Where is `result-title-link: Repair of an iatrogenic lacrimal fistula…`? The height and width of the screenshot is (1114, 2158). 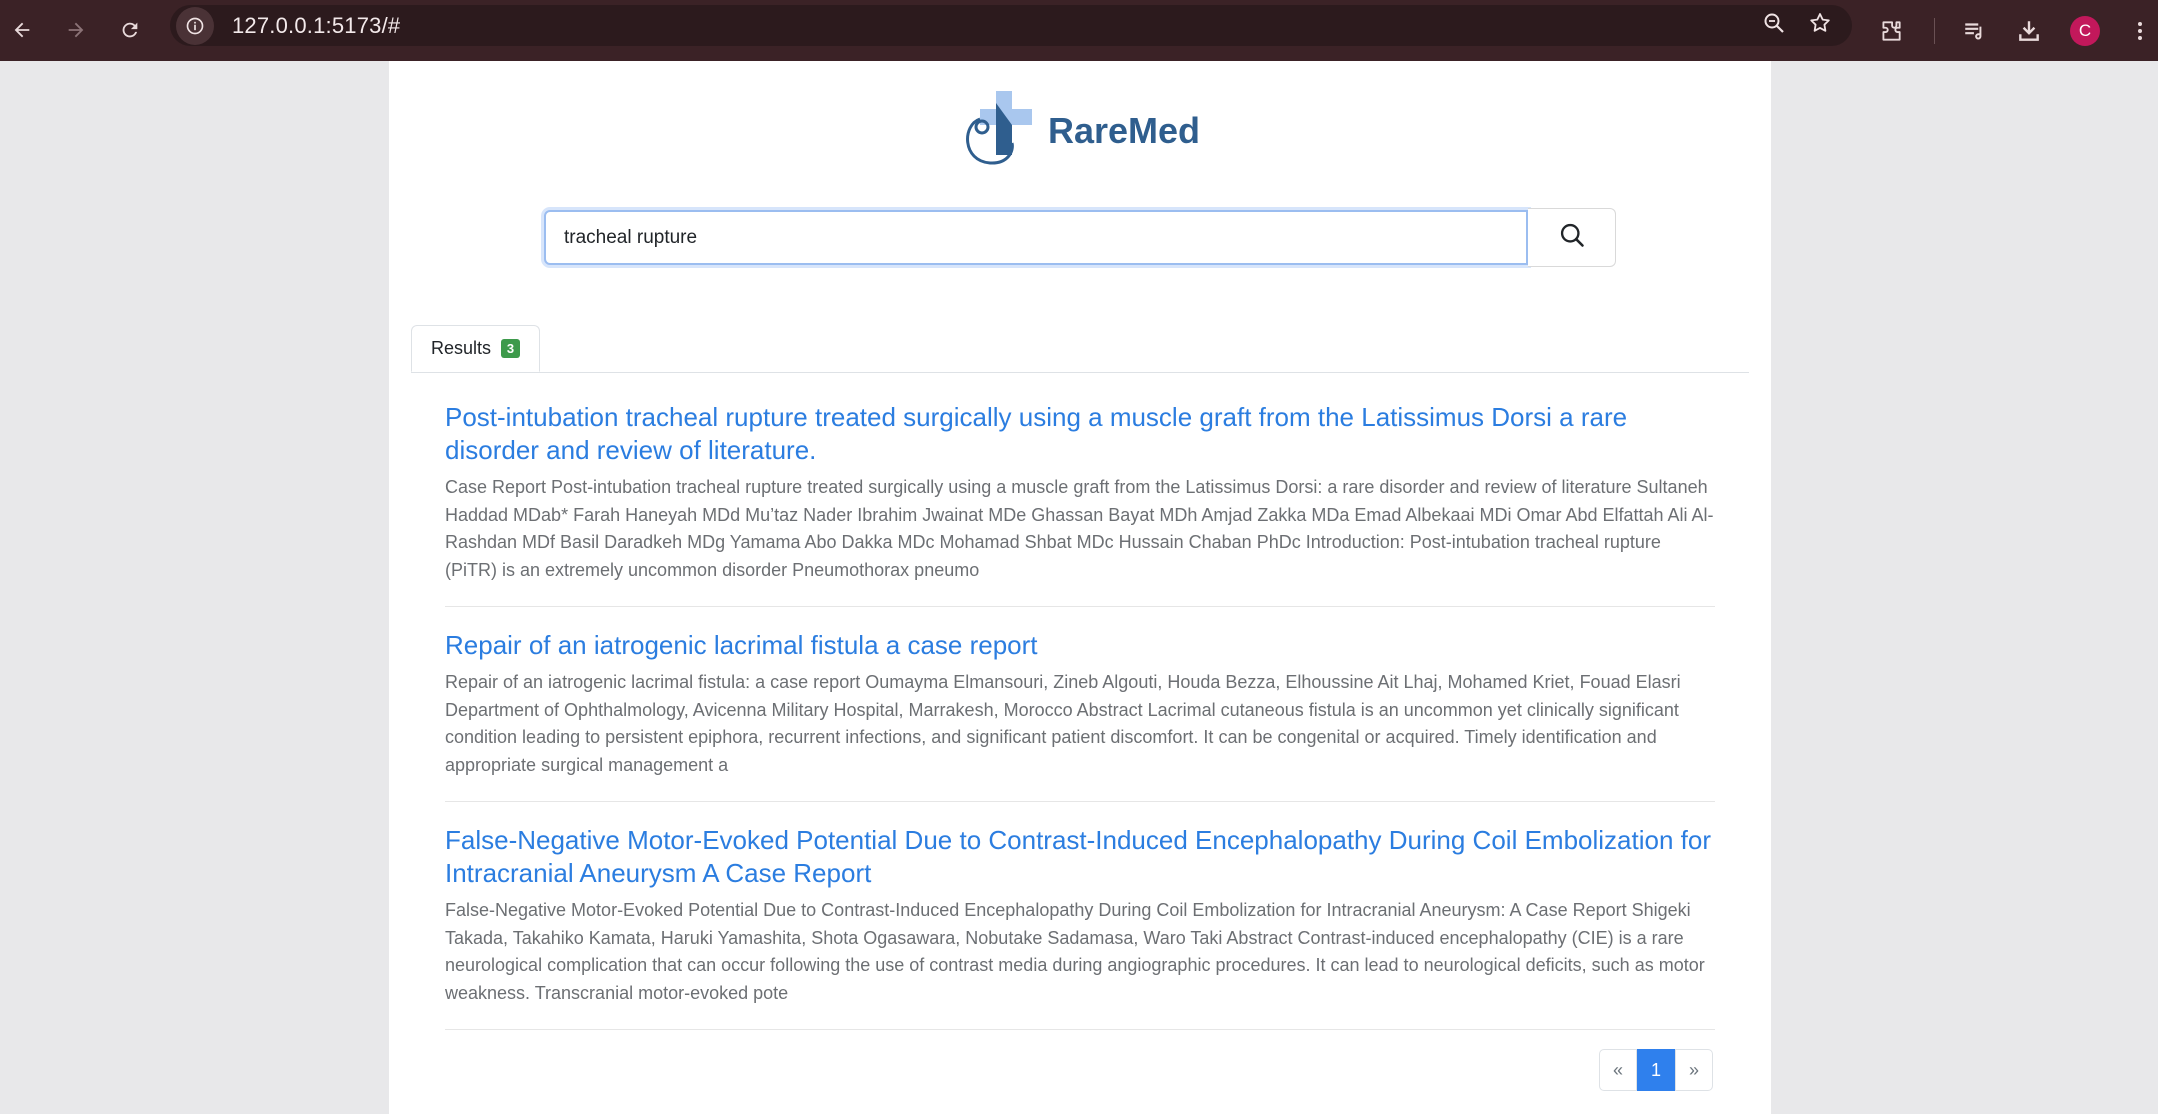
result-title-link: Repair of an iatrogenic lacrimal fistula… is located at coordinates (1080, 645).